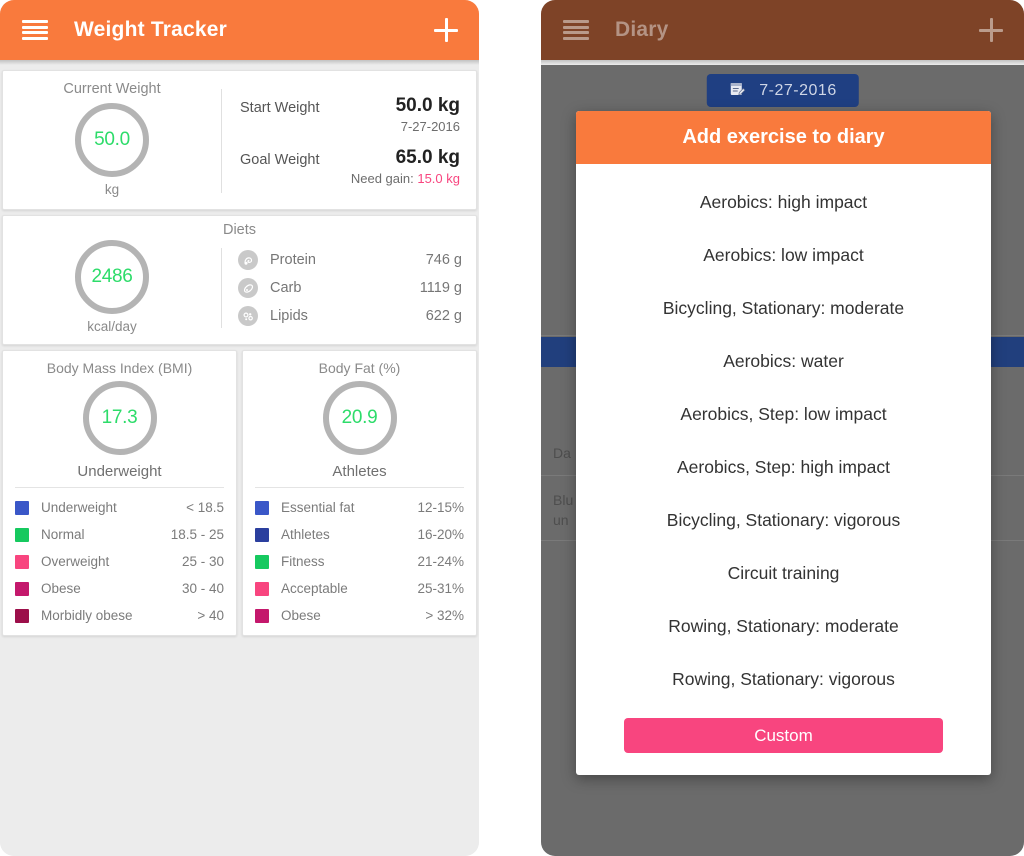  What do you see at coordinates (443, 260) in the screenshot?
I see `macro-value: 746 g` at bounding box center [443, 260].